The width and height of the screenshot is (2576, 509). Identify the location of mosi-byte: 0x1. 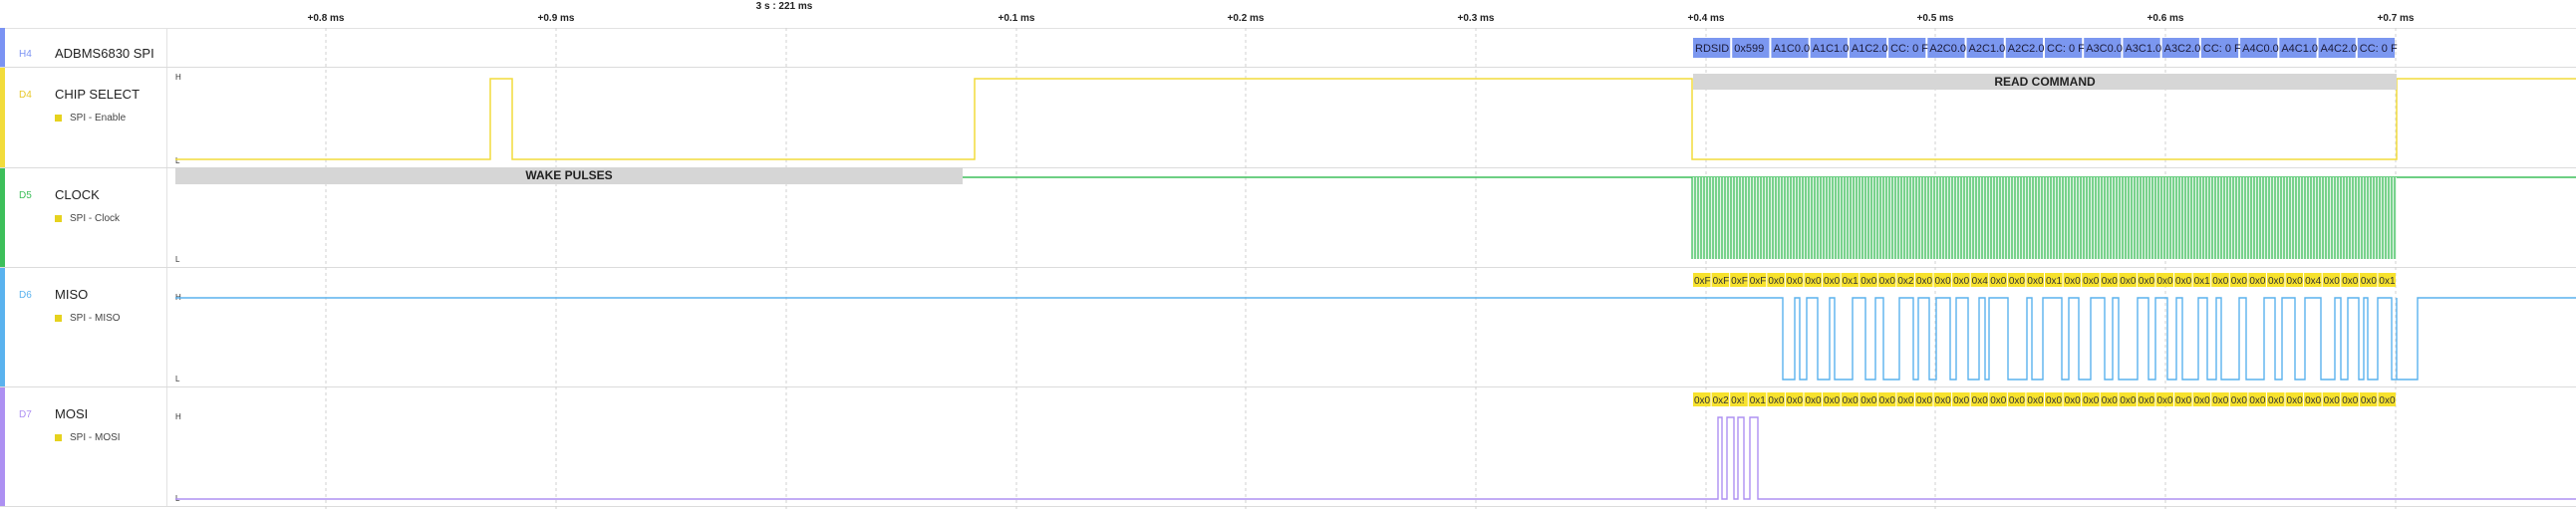
(1757, 399).